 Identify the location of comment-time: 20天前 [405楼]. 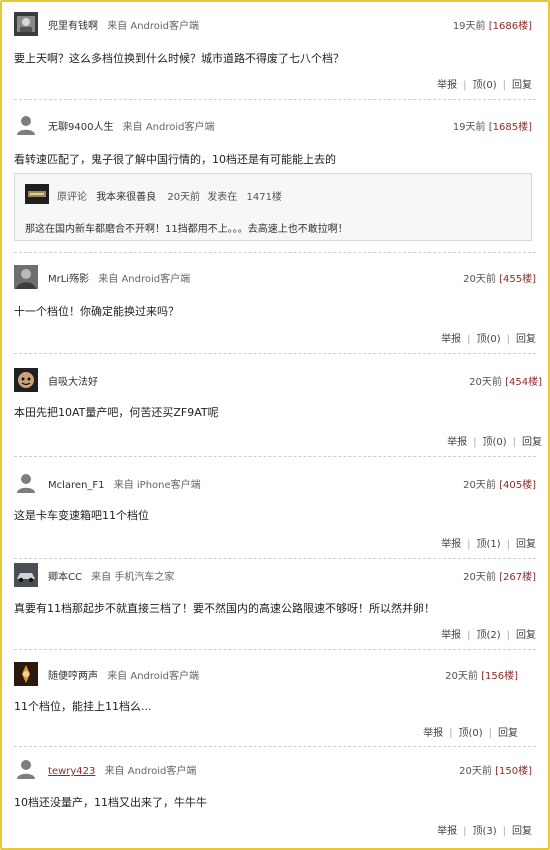
(499, 483).